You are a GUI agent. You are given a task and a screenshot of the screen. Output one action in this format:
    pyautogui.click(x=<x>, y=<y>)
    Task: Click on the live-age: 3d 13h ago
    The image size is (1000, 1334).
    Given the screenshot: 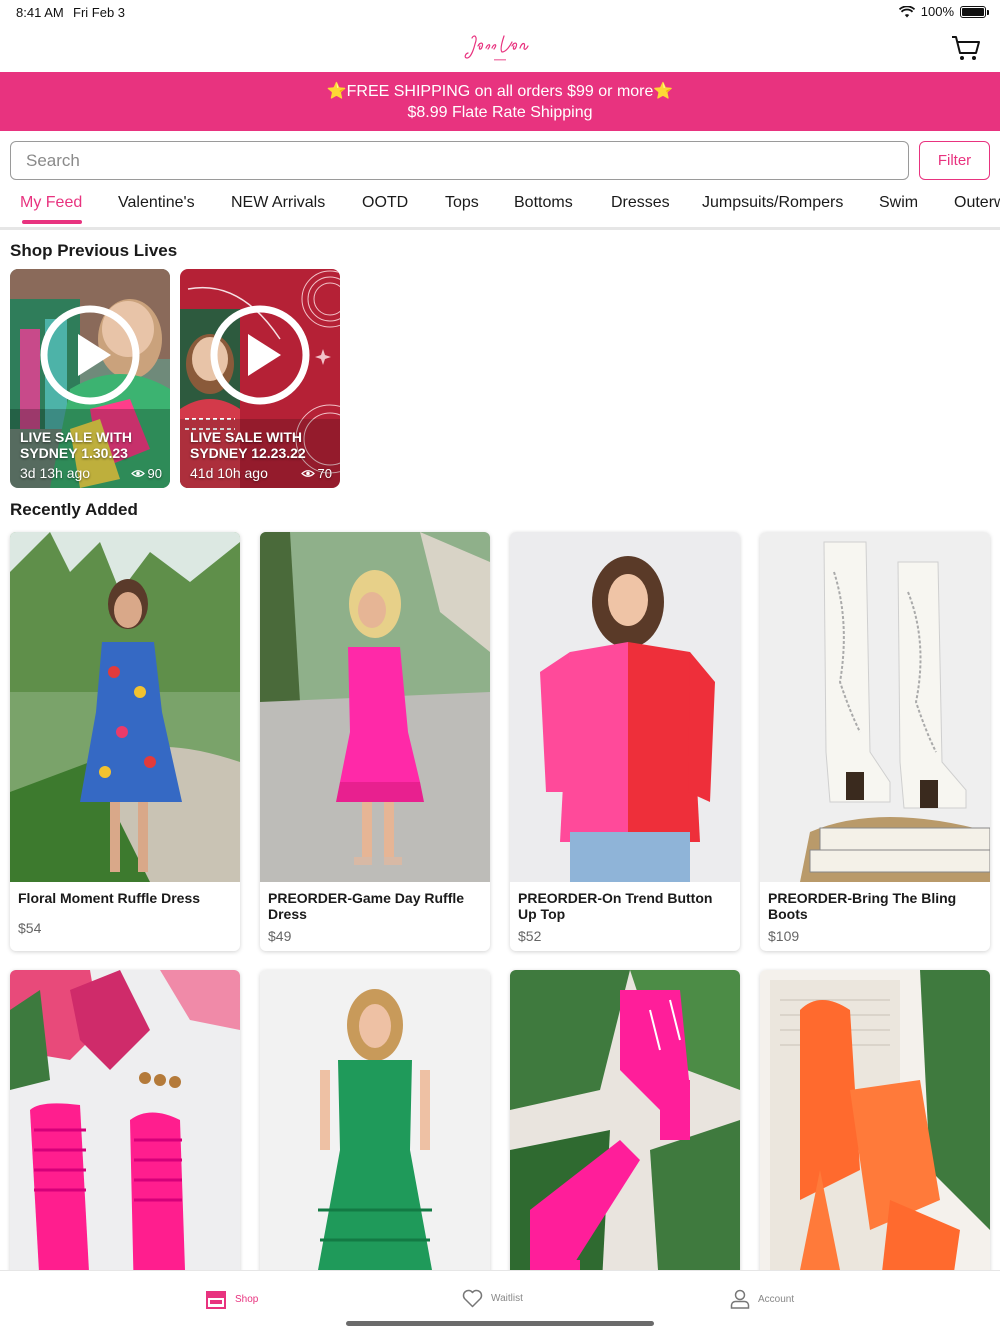 What is the action you would take?
    pyautogui.click(x=55, y=473)
    